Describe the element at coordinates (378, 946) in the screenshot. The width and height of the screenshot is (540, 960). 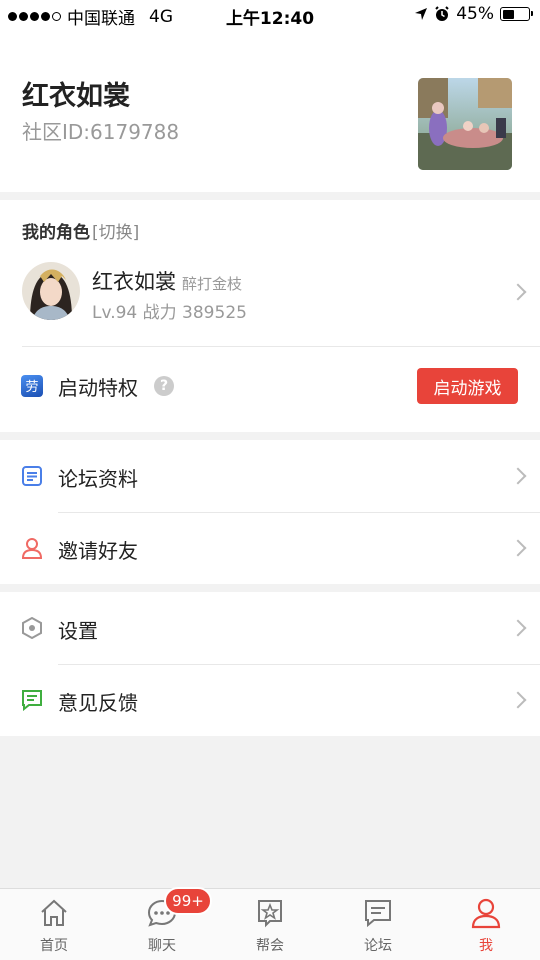
I see `tab-label: 论坛` at that location.